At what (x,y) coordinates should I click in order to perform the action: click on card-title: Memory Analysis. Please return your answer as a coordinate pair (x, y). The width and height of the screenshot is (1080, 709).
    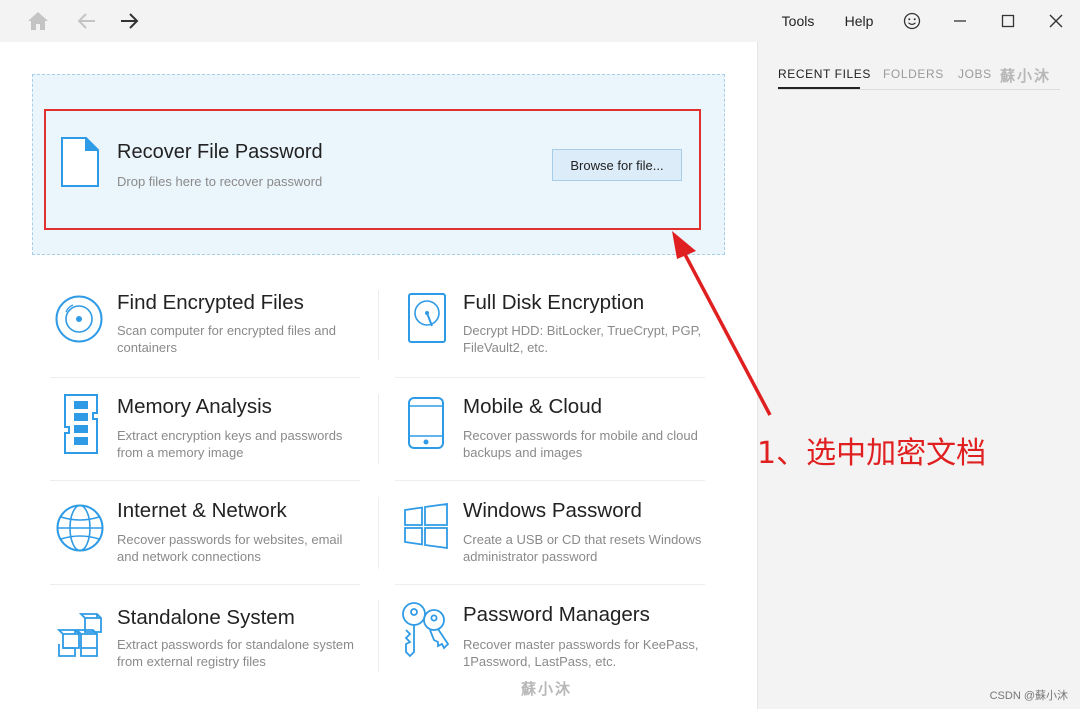
    Looking at the image, I should click on (194, 406).